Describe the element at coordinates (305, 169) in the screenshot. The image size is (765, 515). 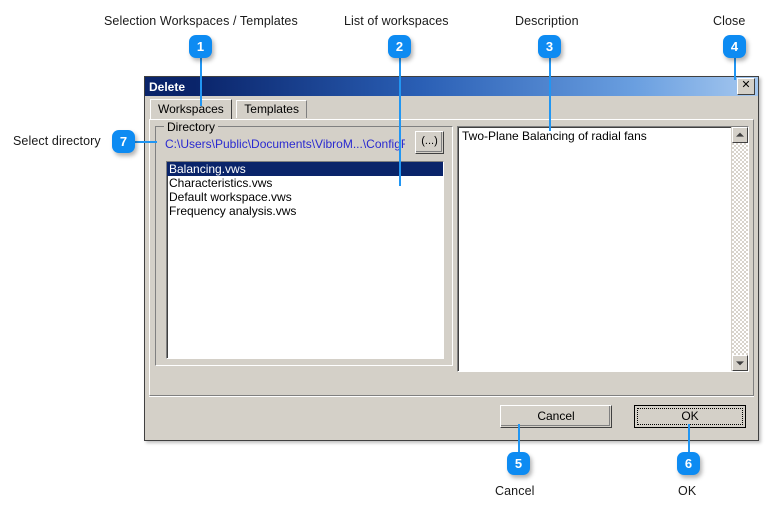
I see `list-item: Balancing.vws` at that location.